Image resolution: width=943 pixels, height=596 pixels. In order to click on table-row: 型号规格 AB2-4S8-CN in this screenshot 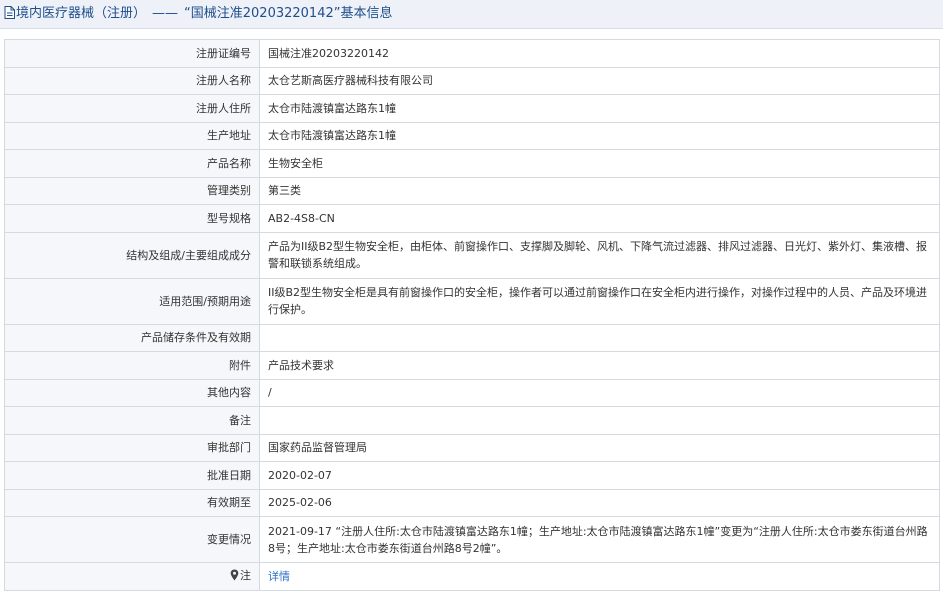, I will do `click(472, 218)`.